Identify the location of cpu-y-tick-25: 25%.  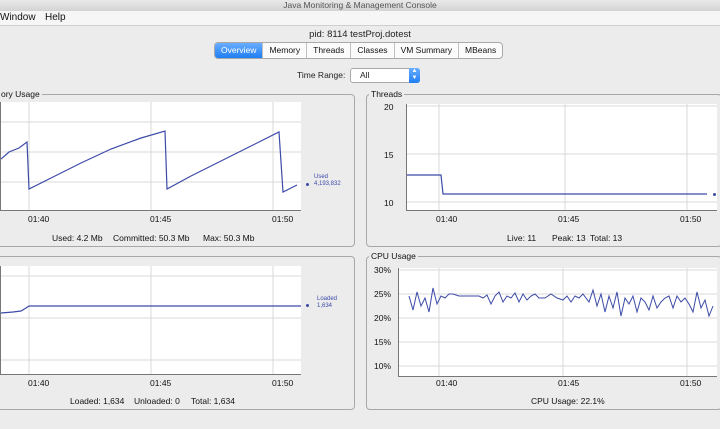
(383, 294).